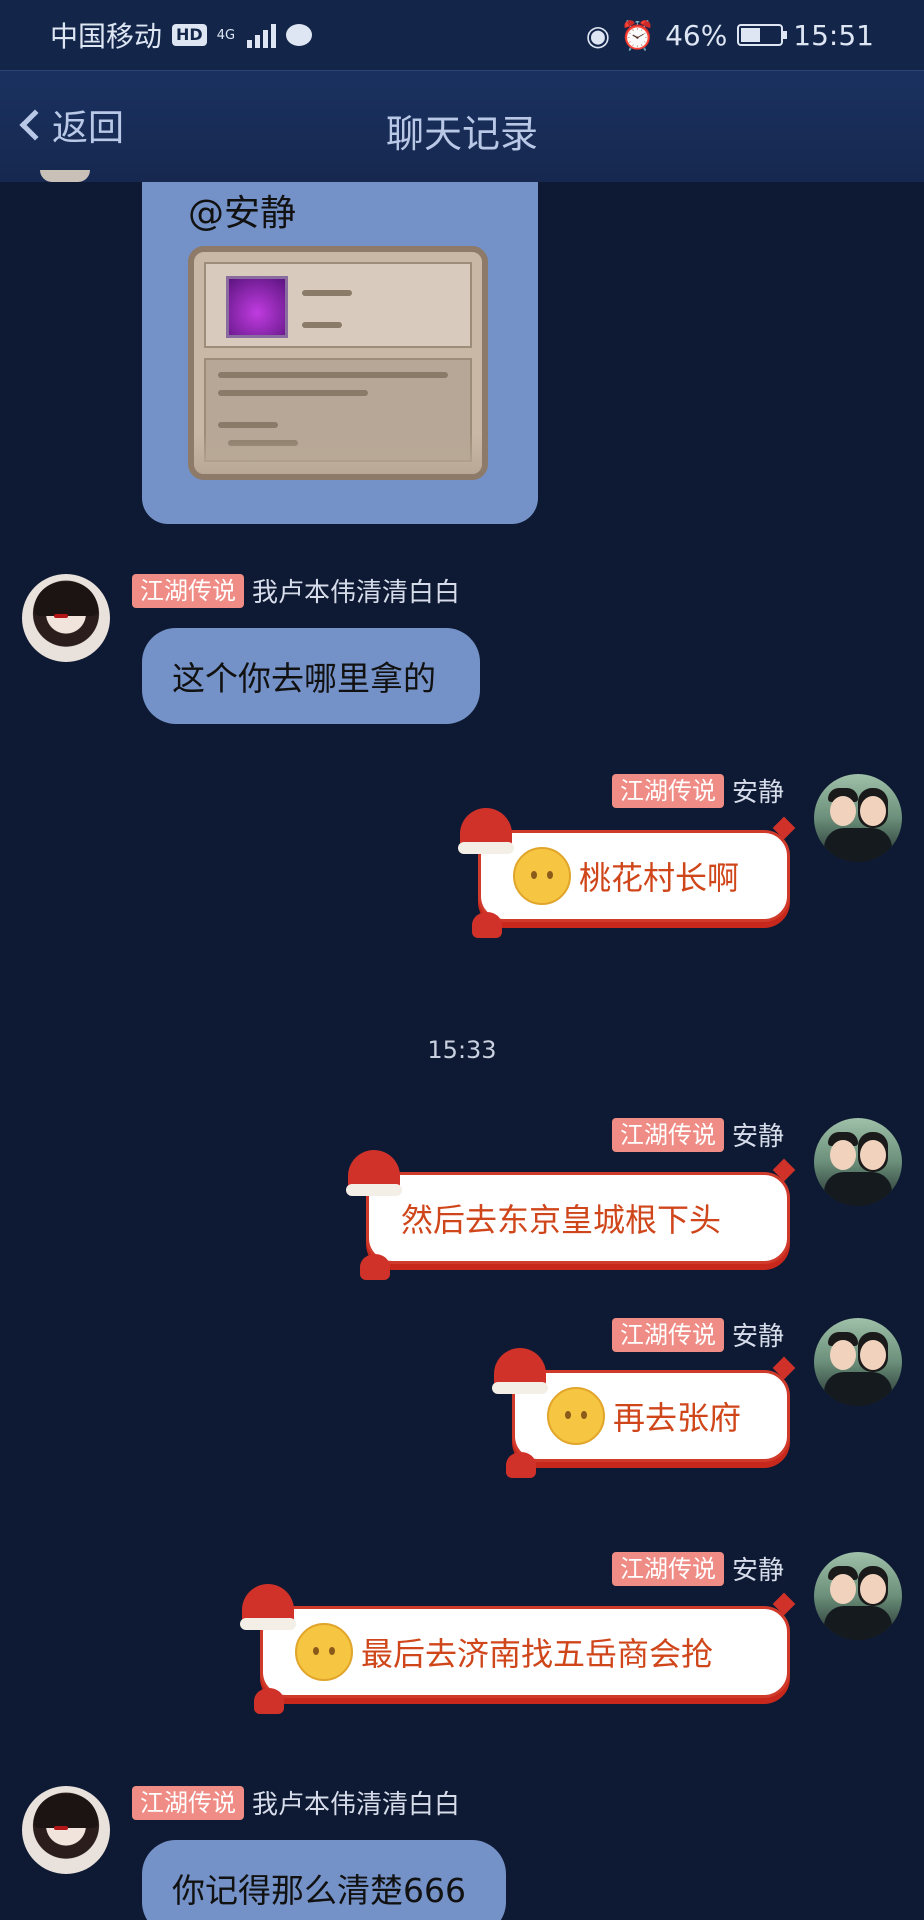  What do you see at coordinates (638, 35) in the screenshot?
I see `alarm-icon: ⏰` at bounding box center [638, 35].